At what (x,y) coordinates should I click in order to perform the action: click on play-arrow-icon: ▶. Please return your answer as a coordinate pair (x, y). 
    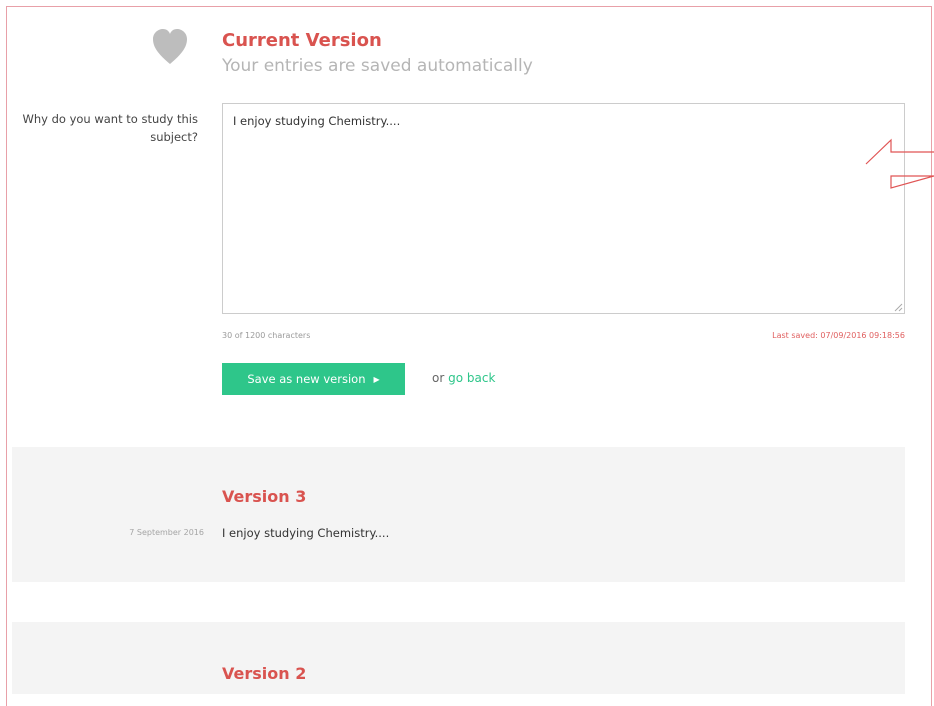
    Looking at the image, I should click on (376, 379).